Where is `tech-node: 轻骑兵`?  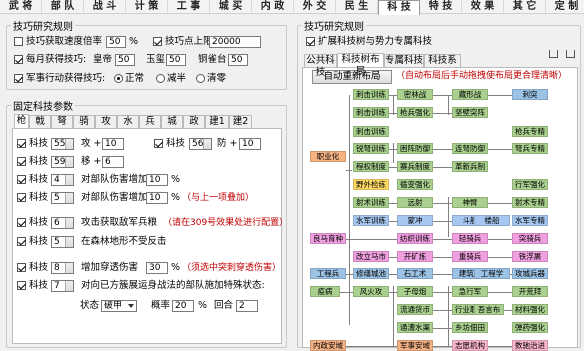
tech-node: 轻骑兵 is located at coordinates (470, 238).